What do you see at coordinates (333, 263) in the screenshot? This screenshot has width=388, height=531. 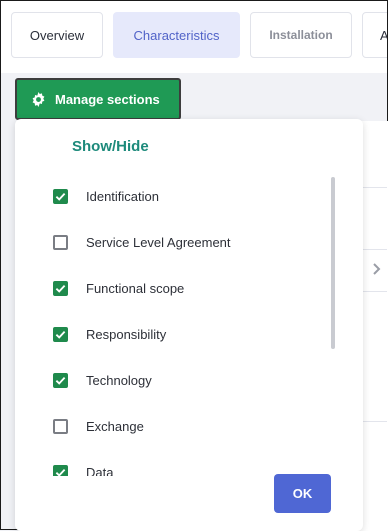 I see `scrollbar` at bounding box center [333, 263].